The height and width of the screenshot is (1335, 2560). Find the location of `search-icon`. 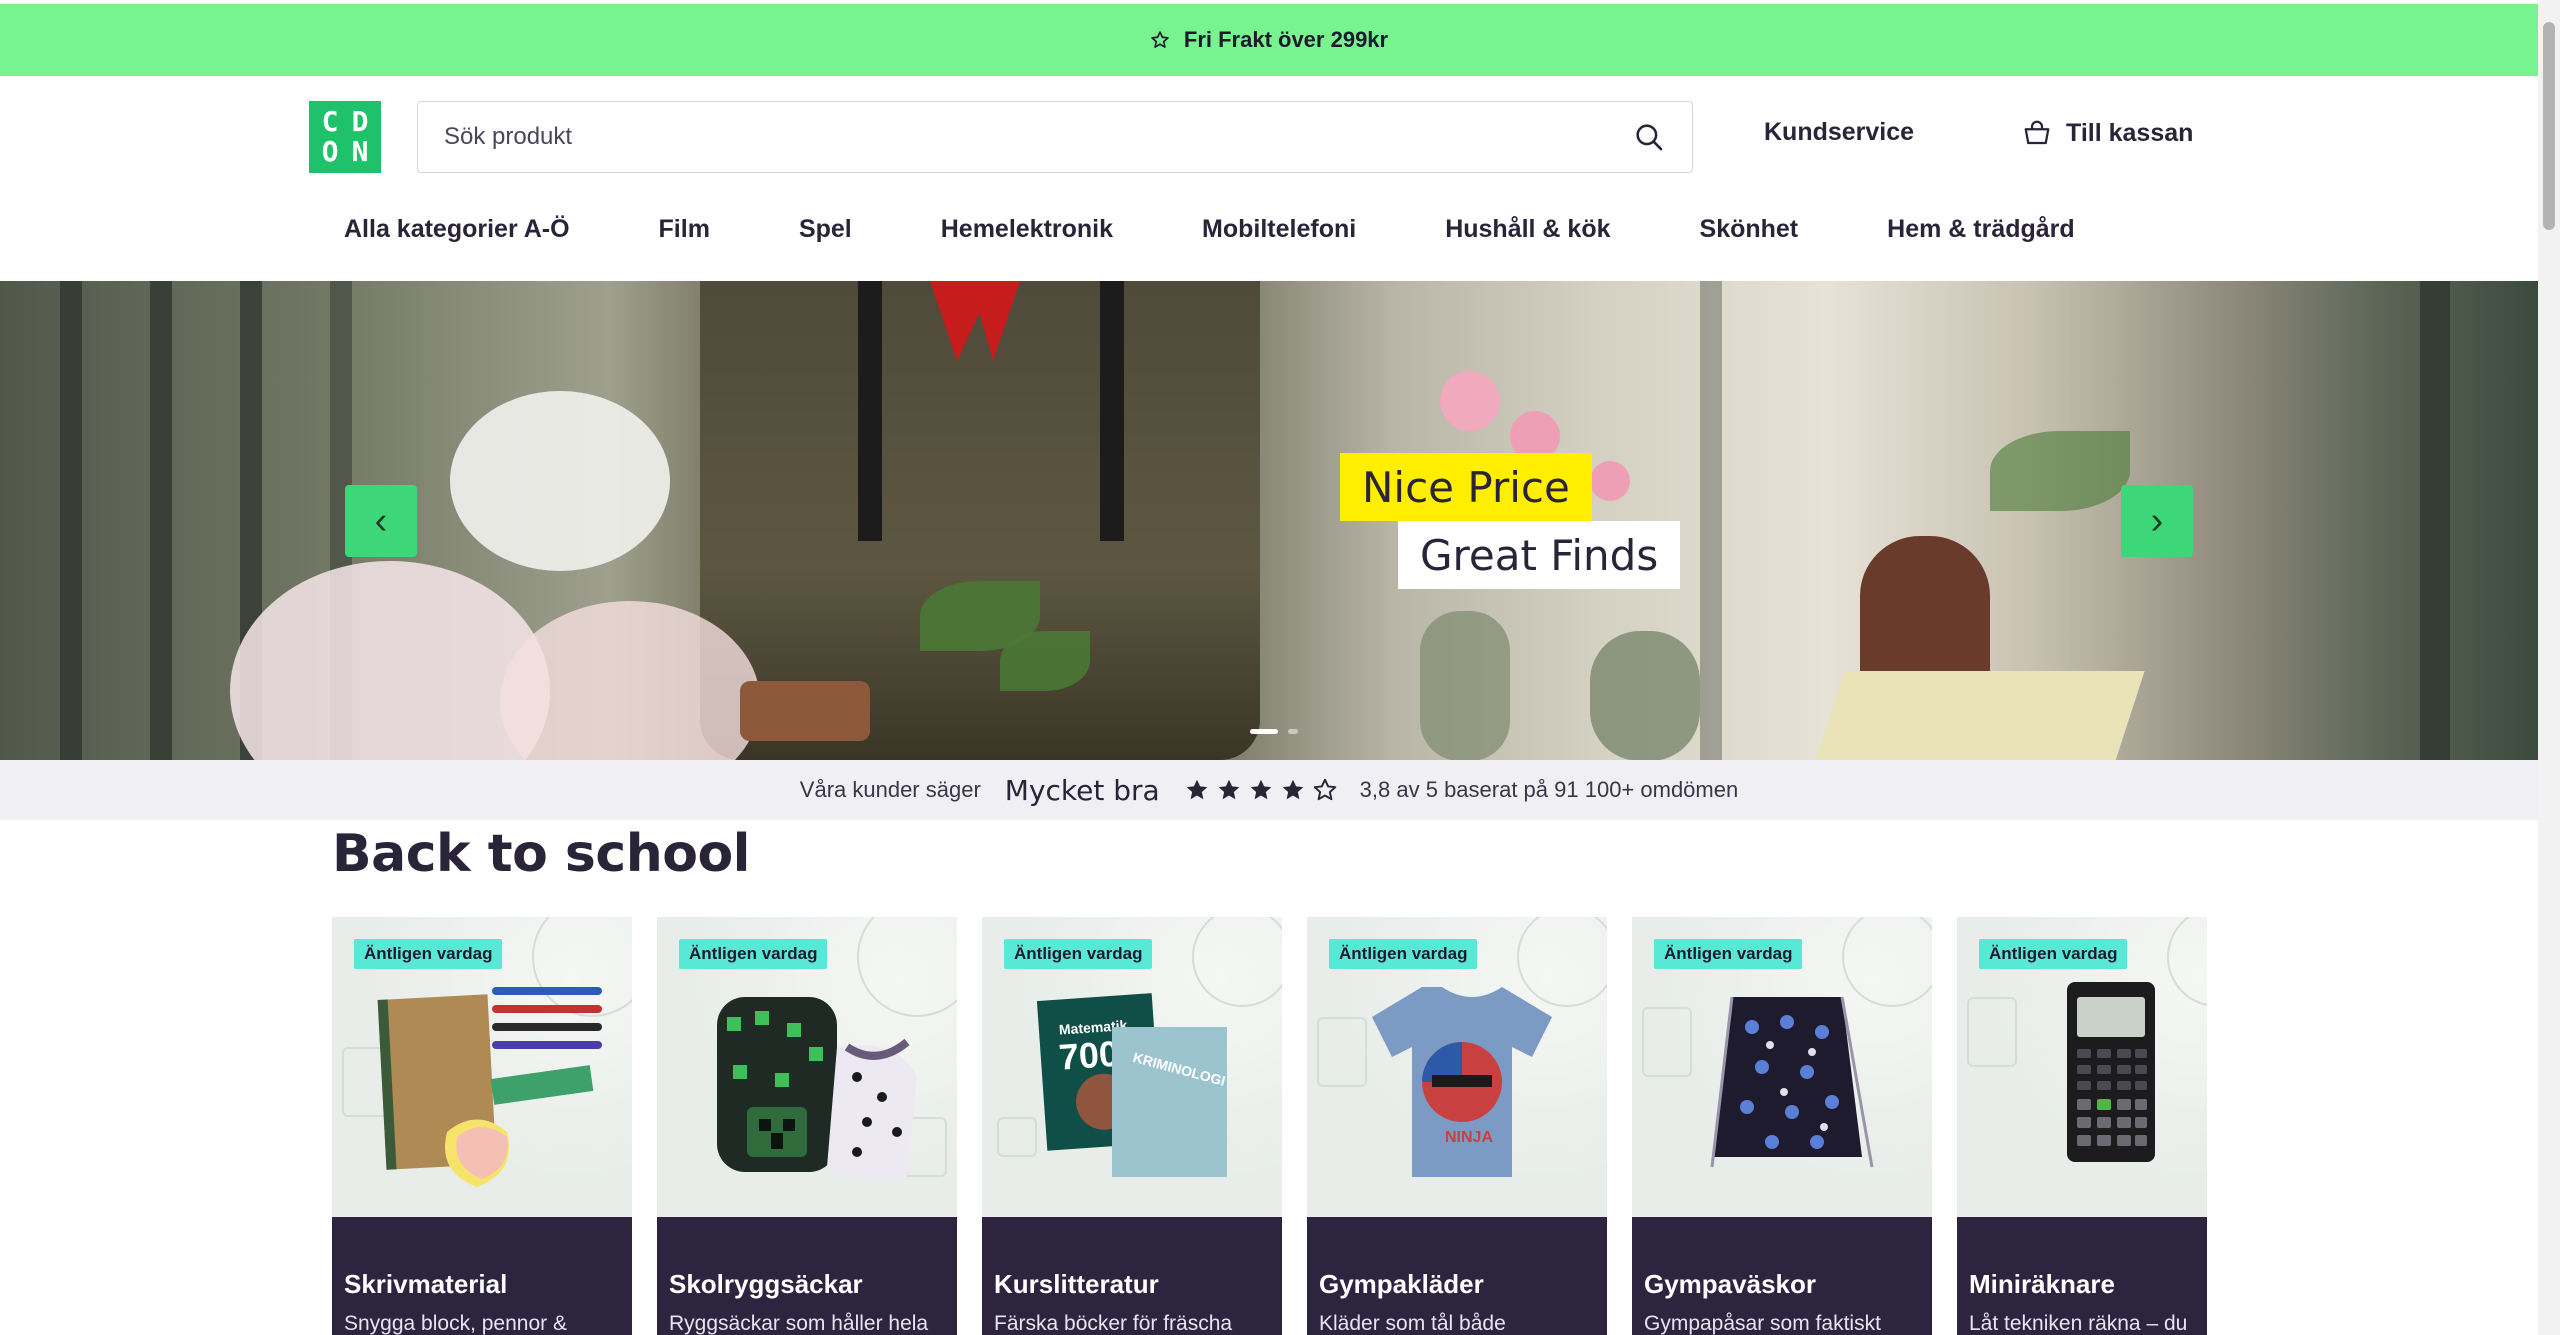

search-icon is located at coordinates (1649, 137).